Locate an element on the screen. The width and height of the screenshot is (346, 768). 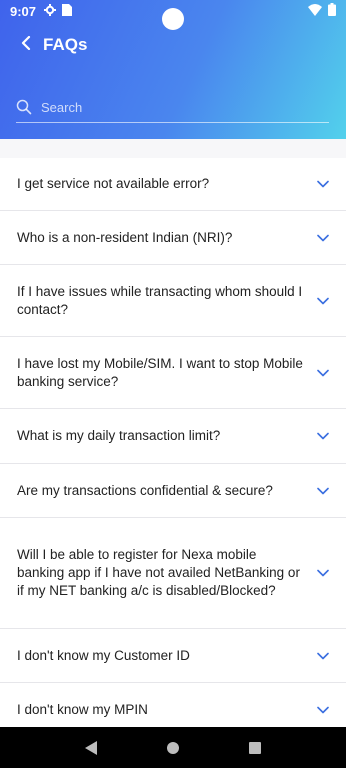
faq-question: I don't know my Customer ID is located at coordinates (103, 655).